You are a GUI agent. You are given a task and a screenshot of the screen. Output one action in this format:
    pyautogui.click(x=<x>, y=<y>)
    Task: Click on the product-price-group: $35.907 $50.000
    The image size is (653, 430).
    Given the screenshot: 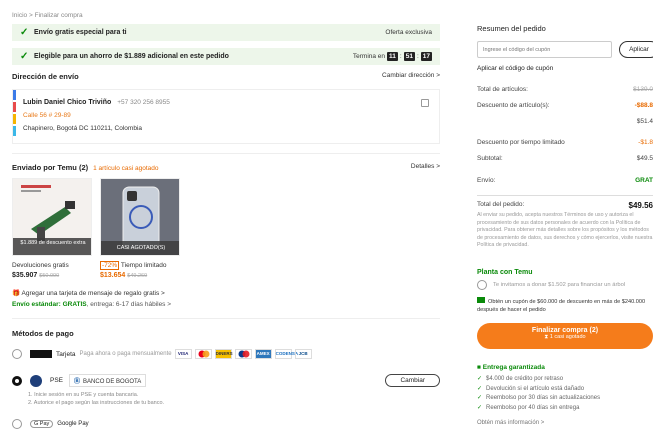 What is the action you would take?
    pyautogui.click(x=35, y=275)
    